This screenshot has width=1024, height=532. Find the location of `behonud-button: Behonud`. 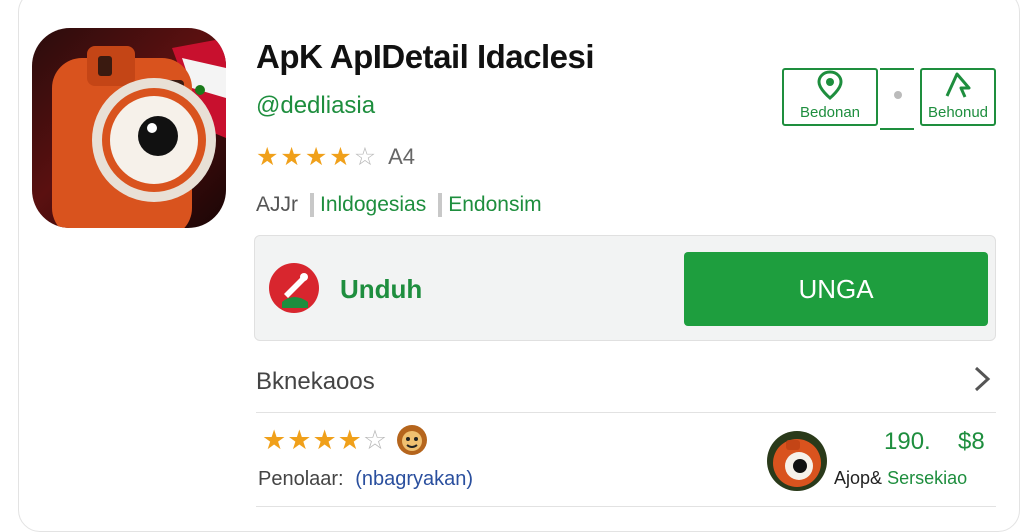

behonud-button: Behonud is located at coordinates (958, 97).